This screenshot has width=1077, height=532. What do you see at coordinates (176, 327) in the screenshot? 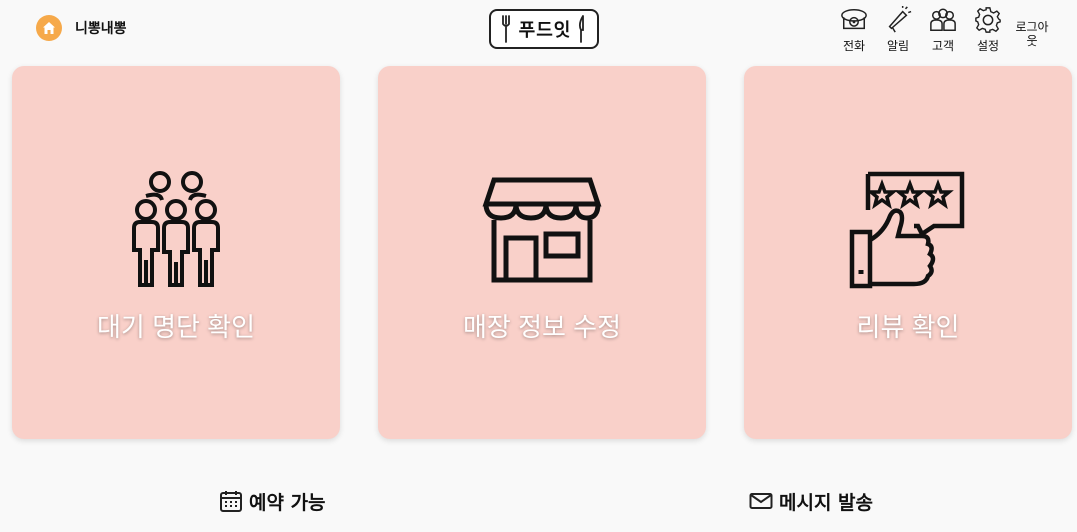
I see `waitlist-card-title: 대기 명단 확인` at bounding box center [176, 327].